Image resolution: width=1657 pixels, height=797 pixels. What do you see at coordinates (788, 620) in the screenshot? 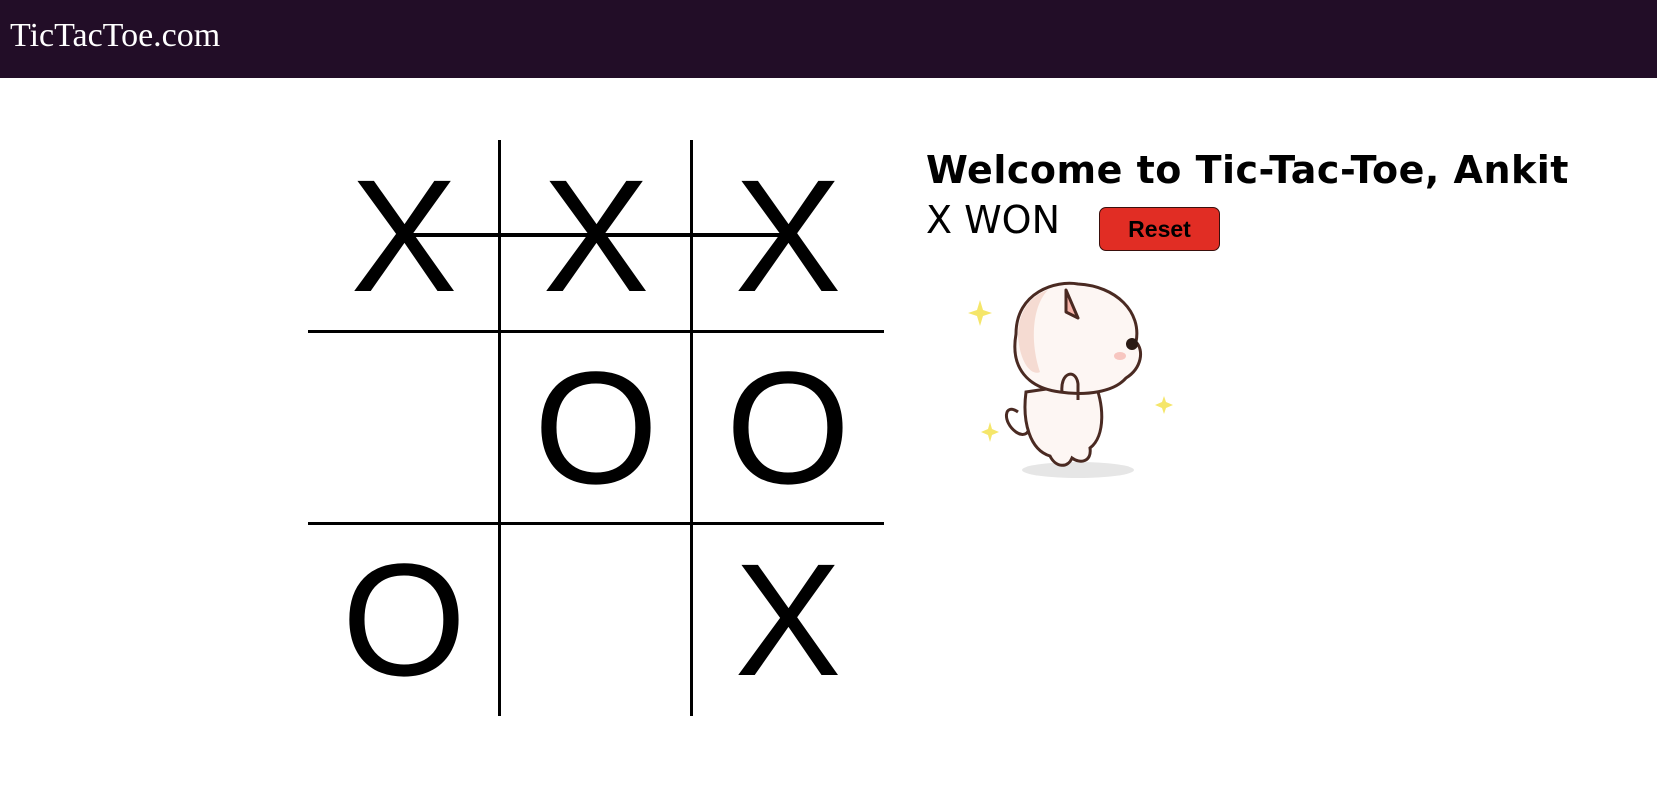
I see `board-cell-9: X` at bounding box center [788, 620].